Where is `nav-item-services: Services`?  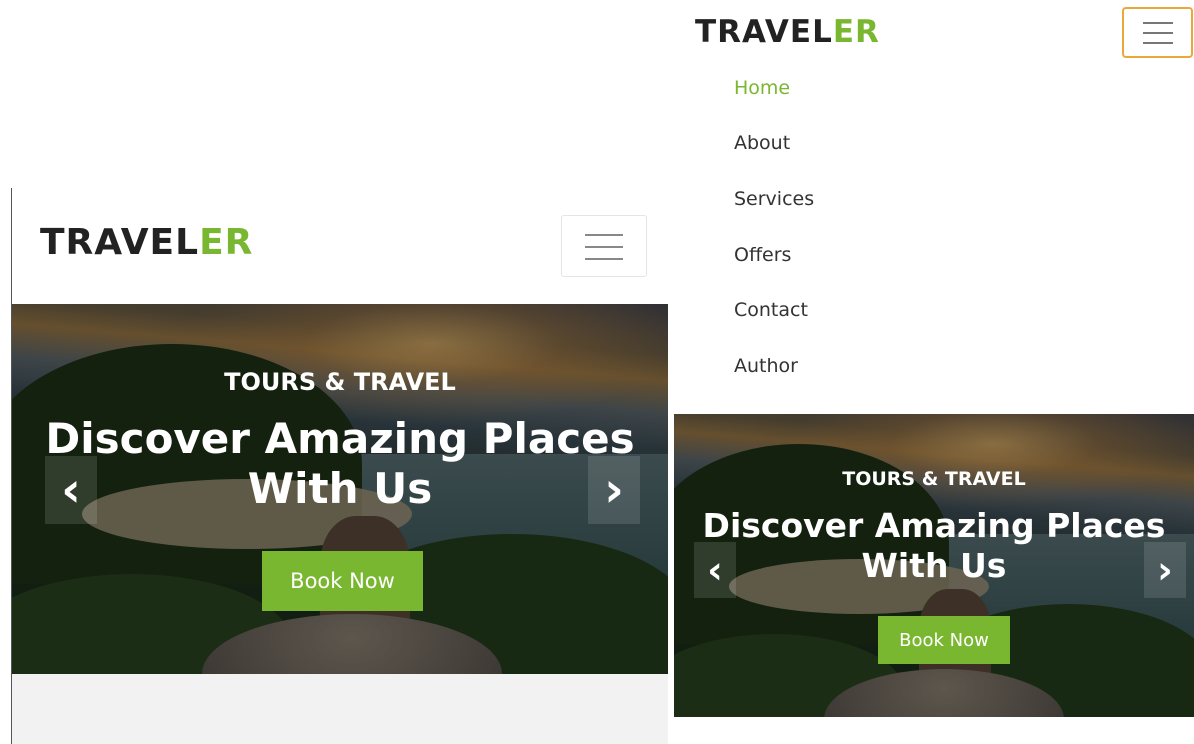
nav-item-services: Services is located at coordinates (774, 199).